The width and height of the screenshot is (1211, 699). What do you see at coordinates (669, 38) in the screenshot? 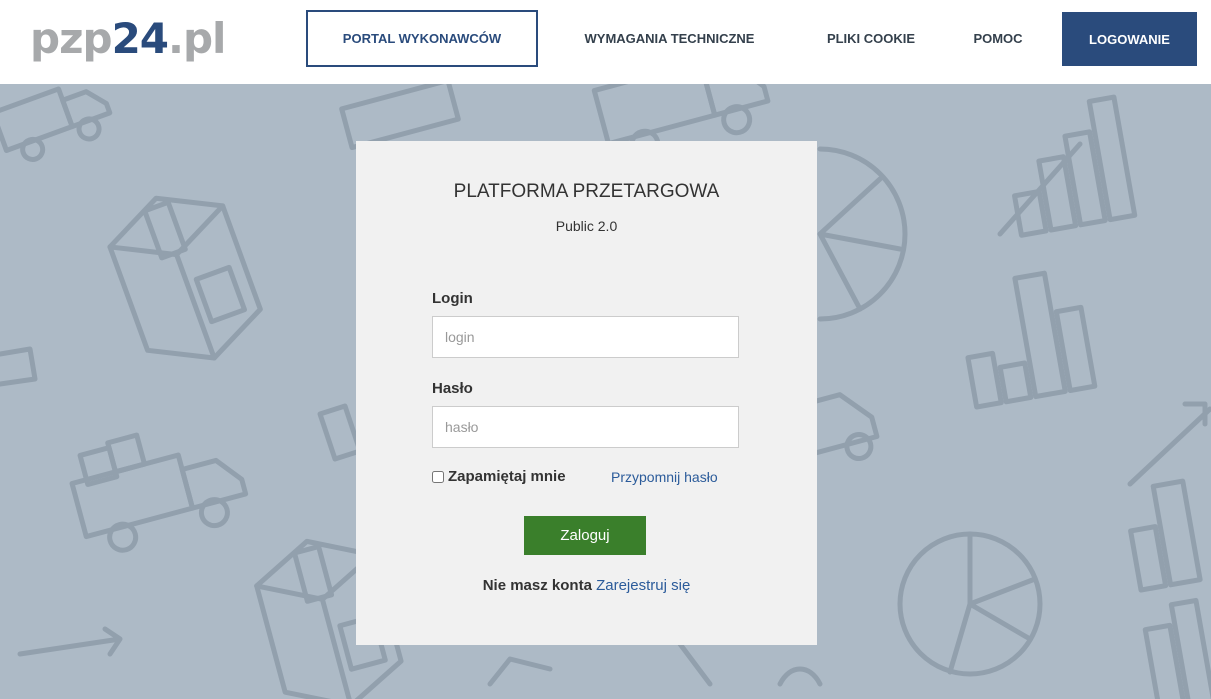
I see `nav-wymagania-techniczne: WYMAGANIA TECHNICZNE` at bounding box center [669, 38].